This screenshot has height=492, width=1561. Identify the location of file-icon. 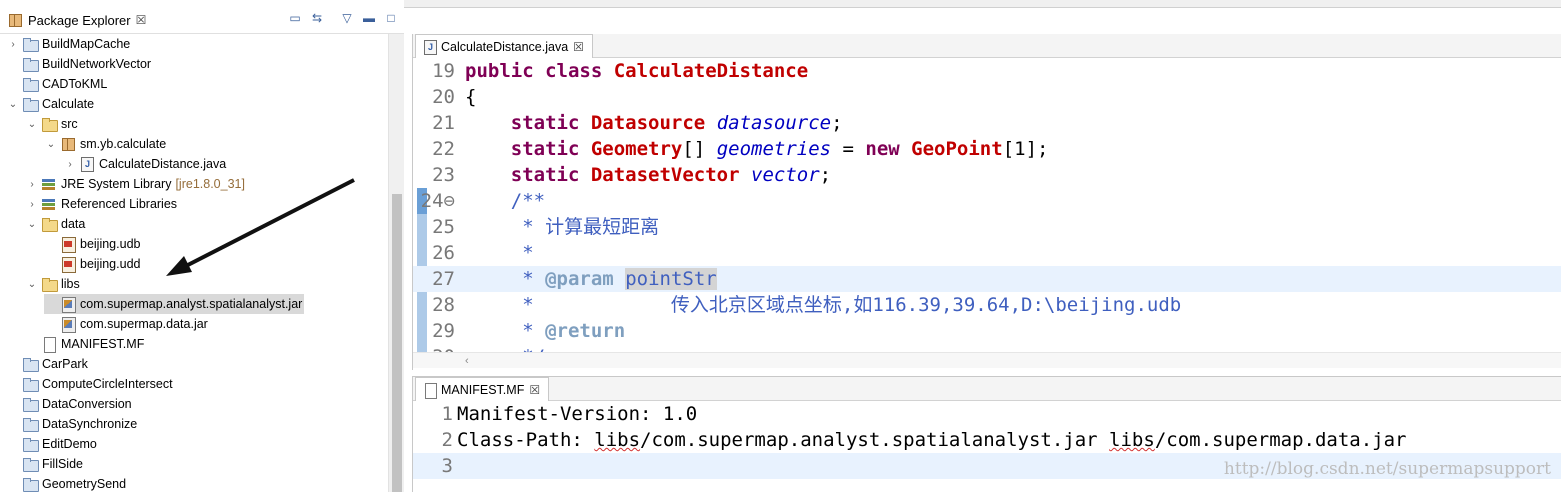
(49, 345).